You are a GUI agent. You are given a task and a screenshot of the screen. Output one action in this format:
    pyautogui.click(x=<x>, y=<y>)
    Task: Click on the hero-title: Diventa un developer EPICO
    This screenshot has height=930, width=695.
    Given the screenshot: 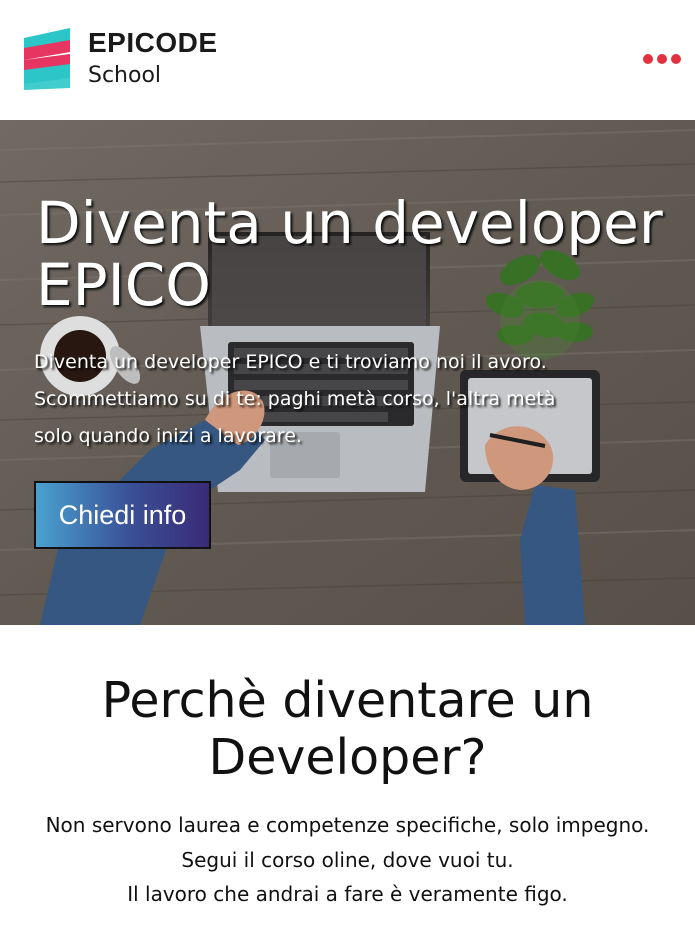 What is the action you would take?
    pyautogui.click(x=349, y=254)
    